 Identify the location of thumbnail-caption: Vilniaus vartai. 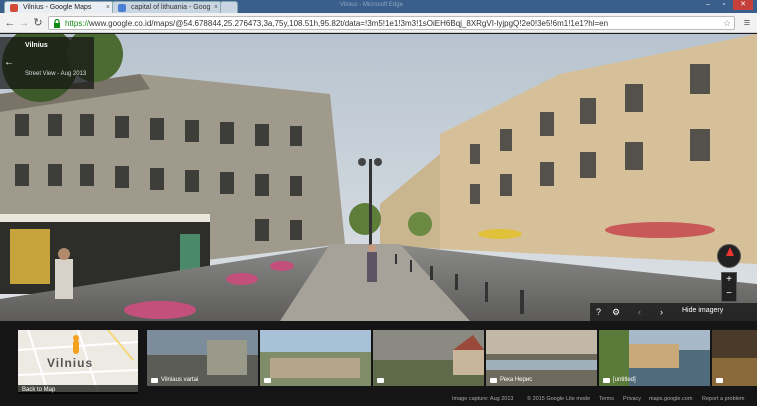
(174, 380).